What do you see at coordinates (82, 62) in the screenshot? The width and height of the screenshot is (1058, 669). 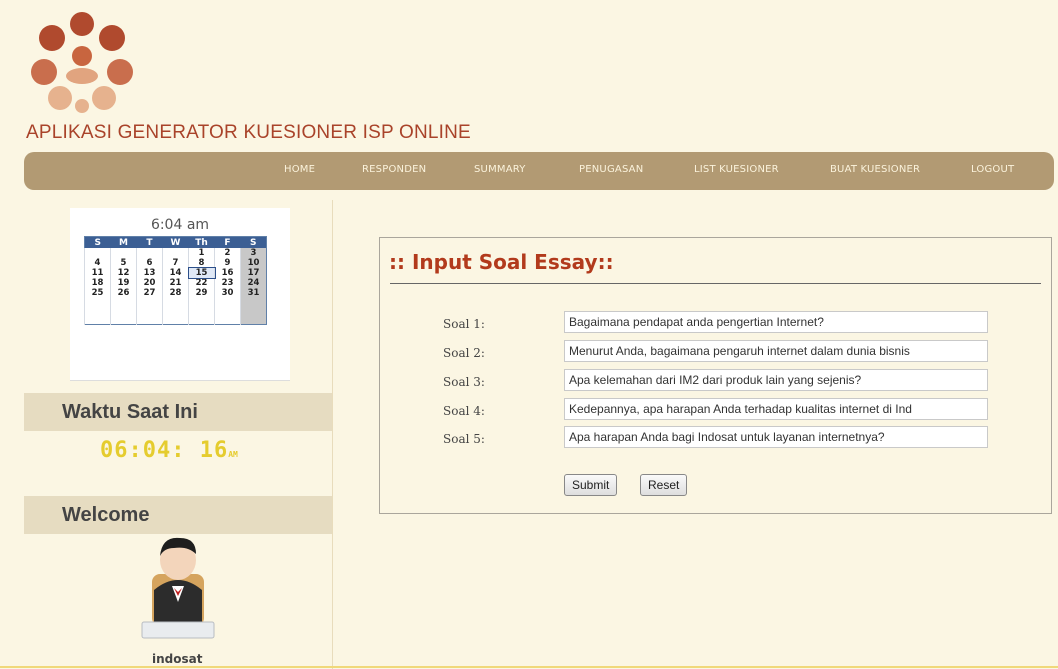 I see `app-logo` at bounding box center [82, 62].